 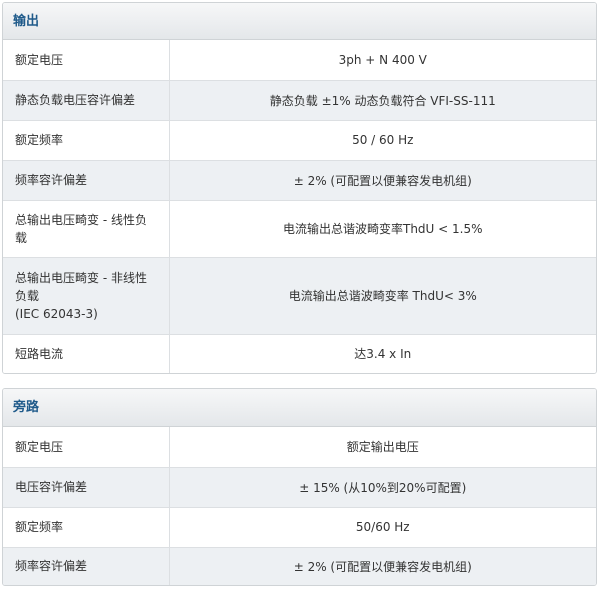 I want to click on table-row: 静态负载电压容许偏差 静态负载 ±1% 动态负载符合 VFI-SS-111, so click(x=299, y=99).